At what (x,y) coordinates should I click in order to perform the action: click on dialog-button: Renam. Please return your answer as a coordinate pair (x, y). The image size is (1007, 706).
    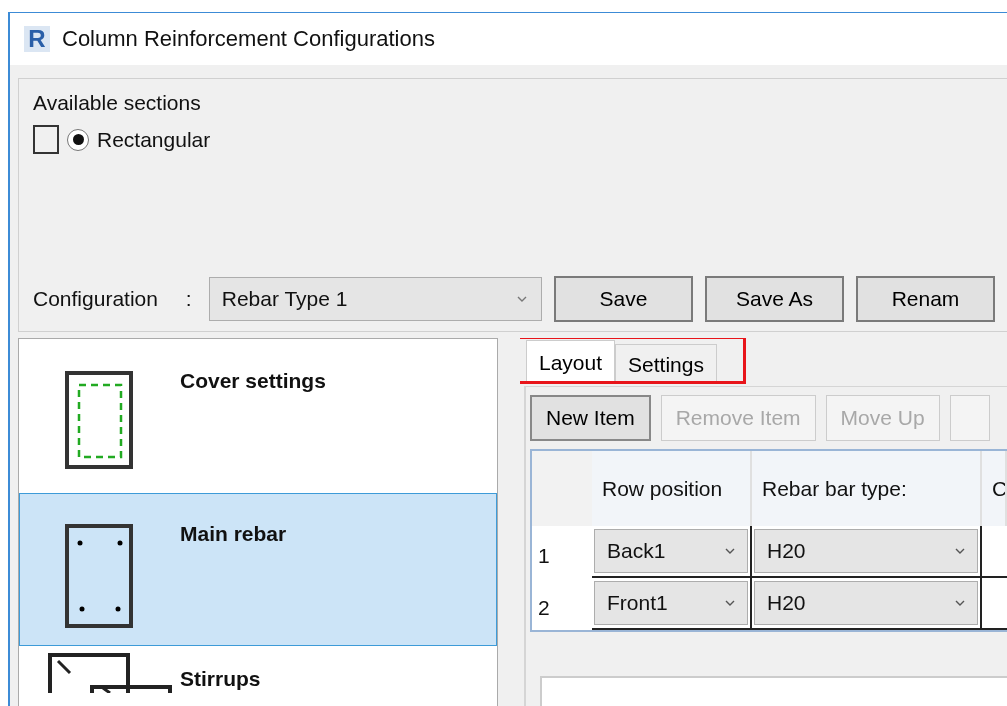
    Looking at the image, I should click on (925, 299).